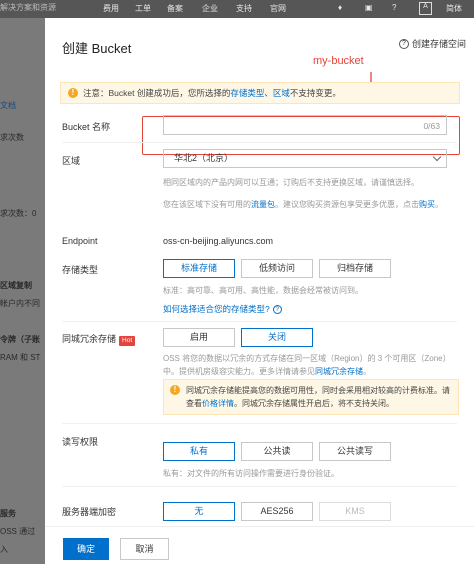 The height and width of the screenshot is (564, 474). I want to click on traffic-package-link: 流量包, so click(263, 204).